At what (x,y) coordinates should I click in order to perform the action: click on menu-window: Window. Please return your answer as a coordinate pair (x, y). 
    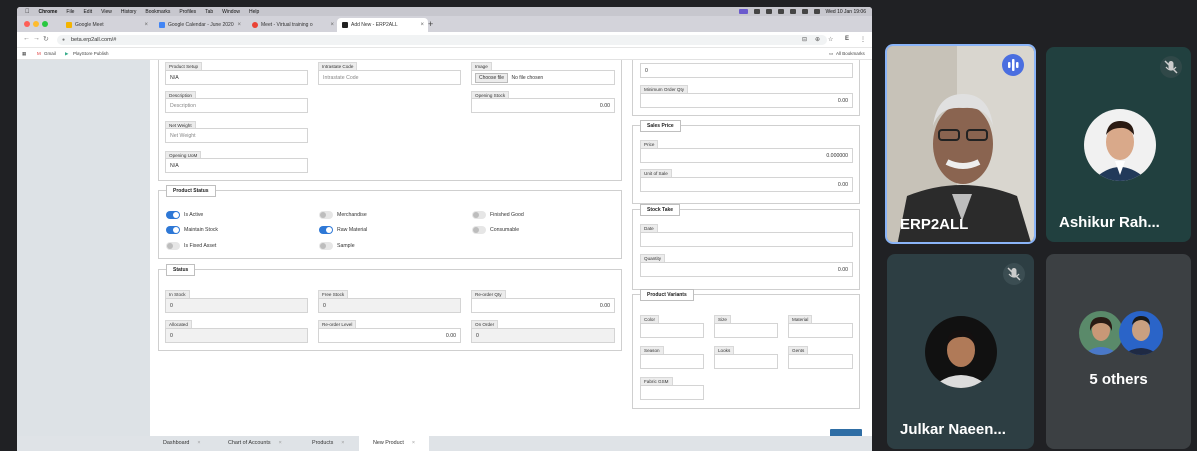
    Looking at the image, I should click on (231, 12).